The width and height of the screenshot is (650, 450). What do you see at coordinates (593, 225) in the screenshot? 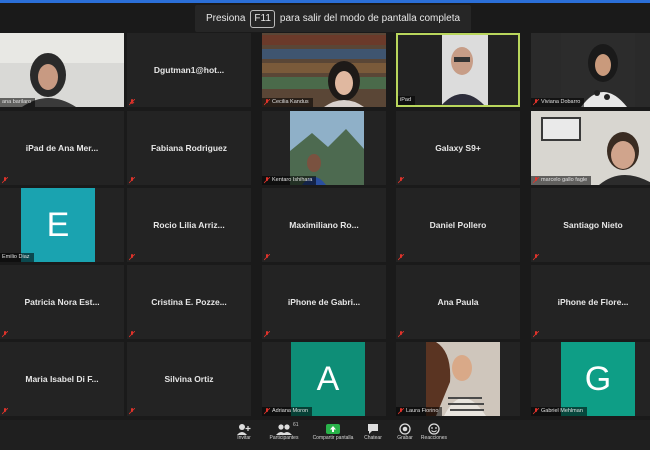
I see `participant-name: Santiago Nieto` at bounding box center [593, 225].